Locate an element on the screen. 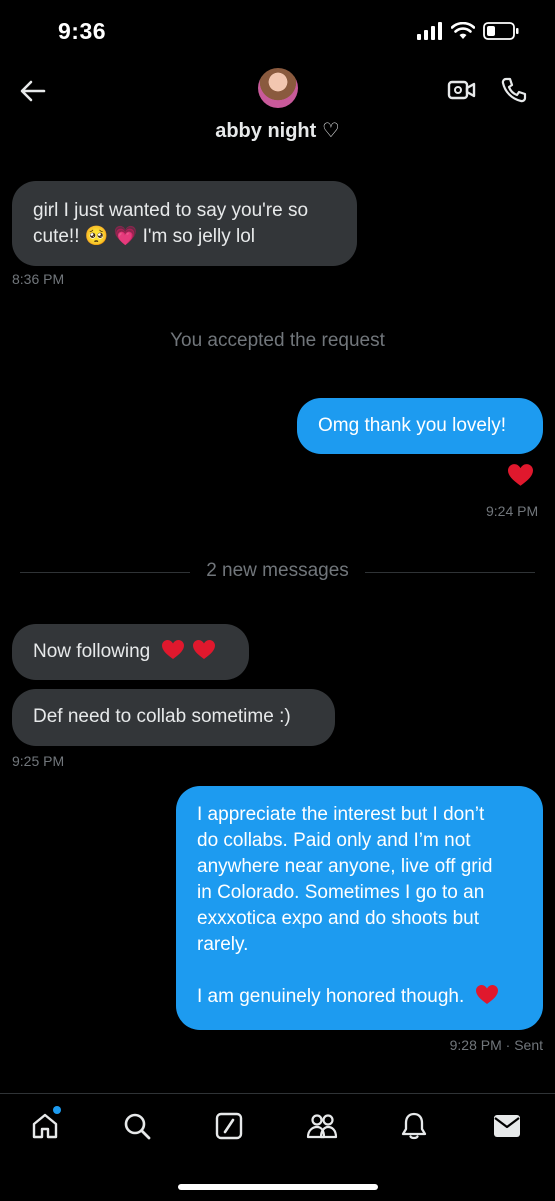 The image size is (555, 1201). message-timestamp: 8:36 PM is located at coordinates (38, 279).